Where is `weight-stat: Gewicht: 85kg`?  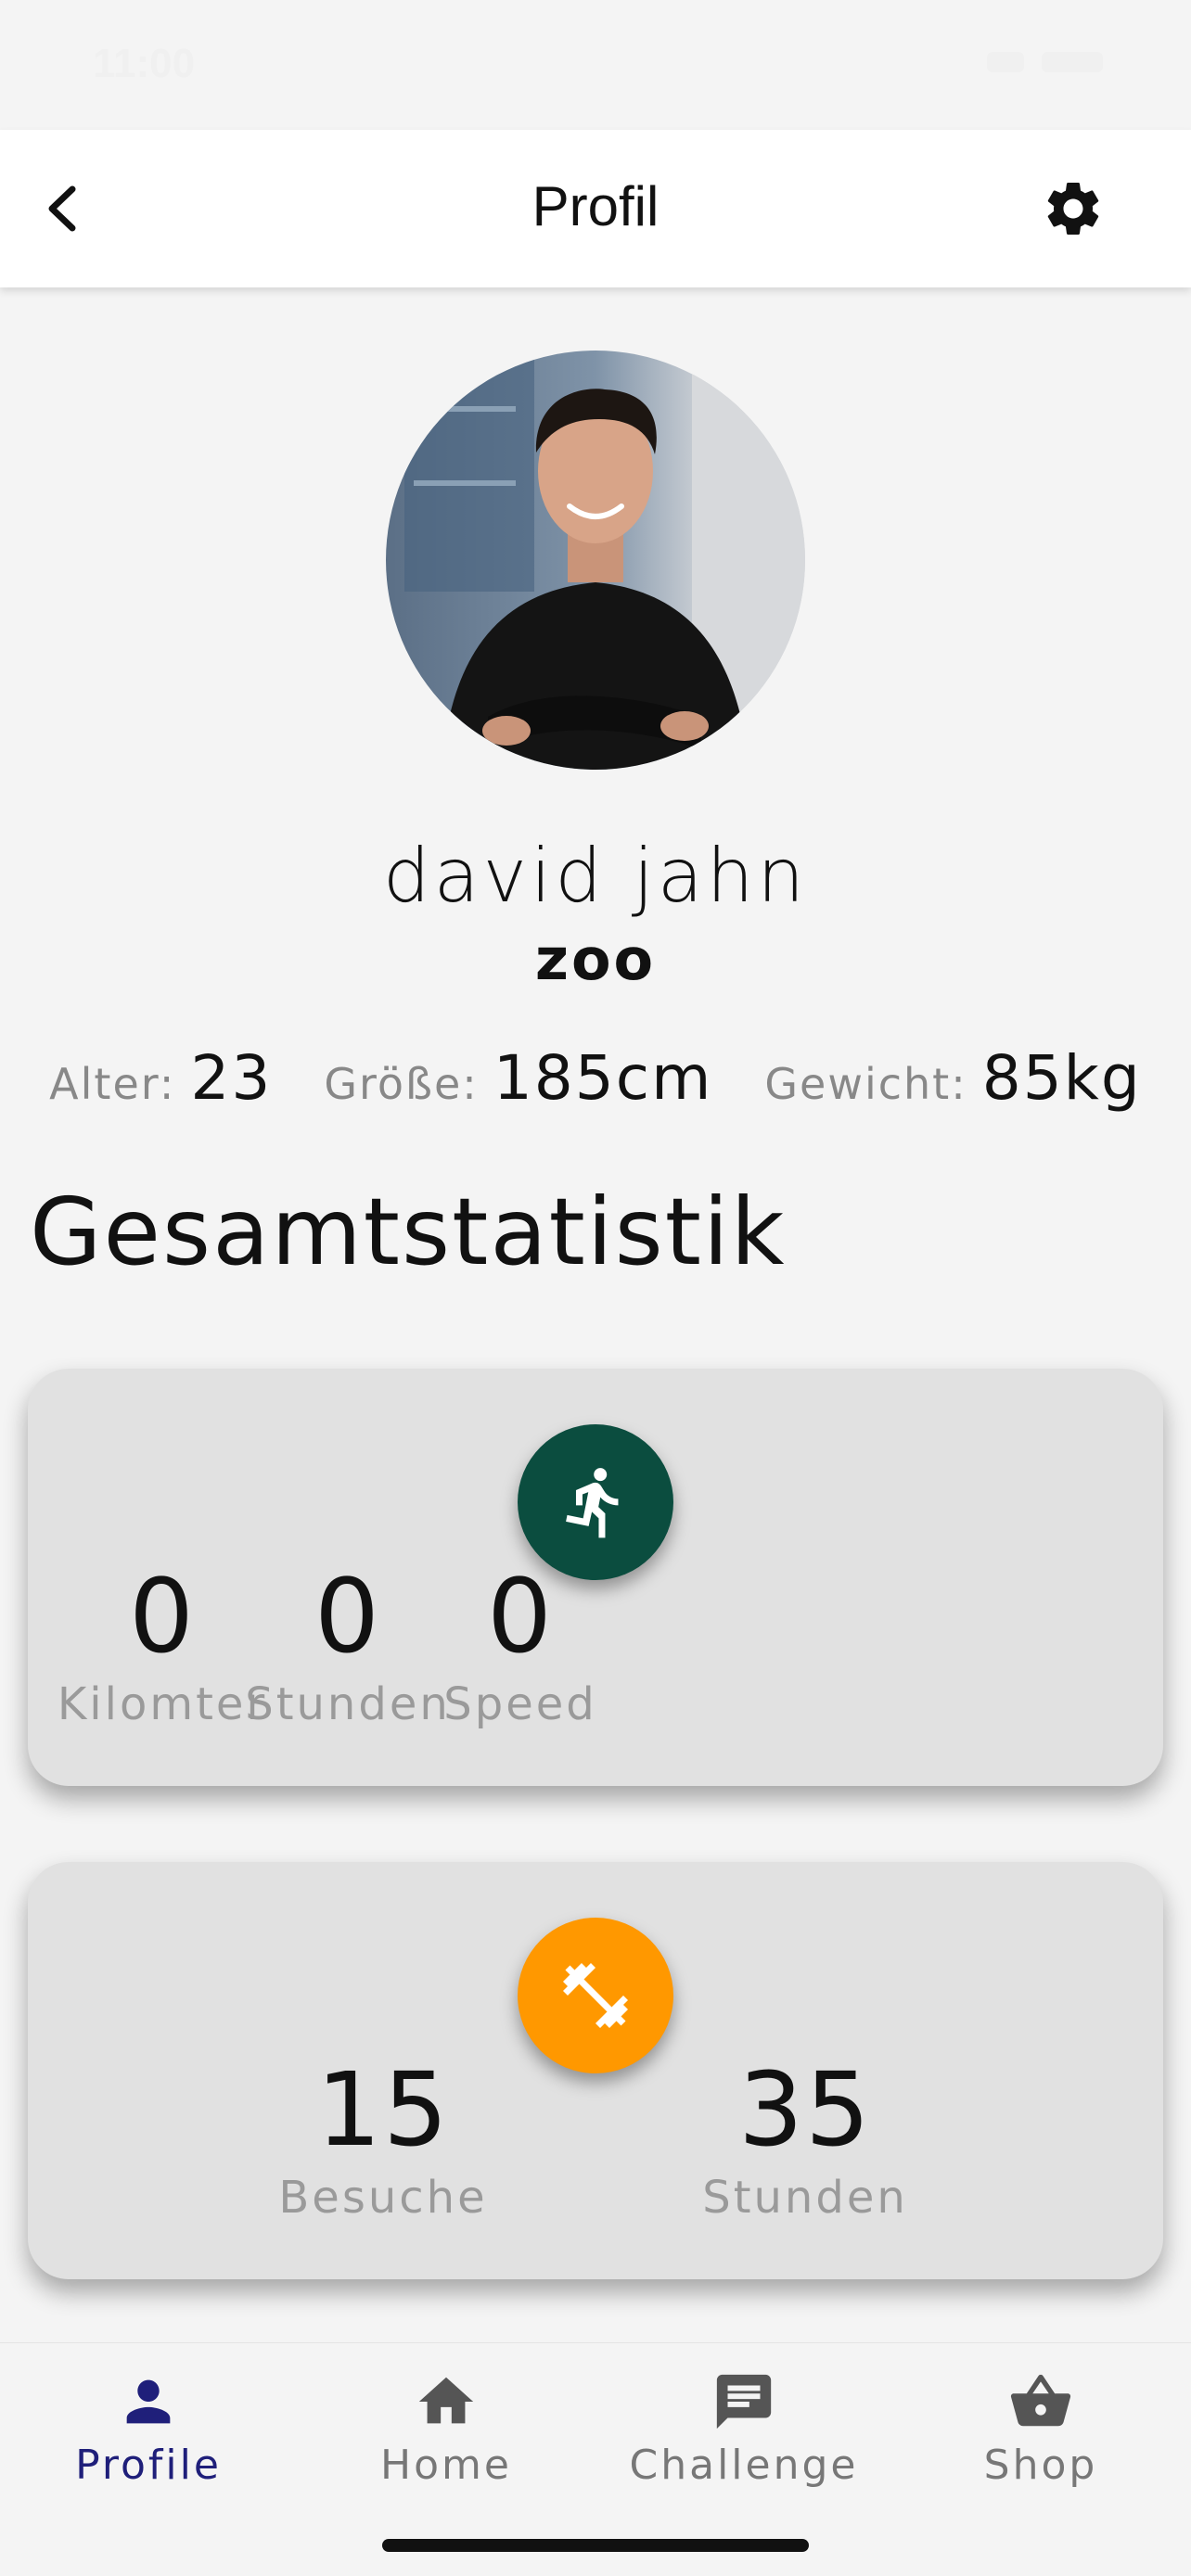 weight-stat: Gewicht: 85kg is located at coordinates (952, 1078).